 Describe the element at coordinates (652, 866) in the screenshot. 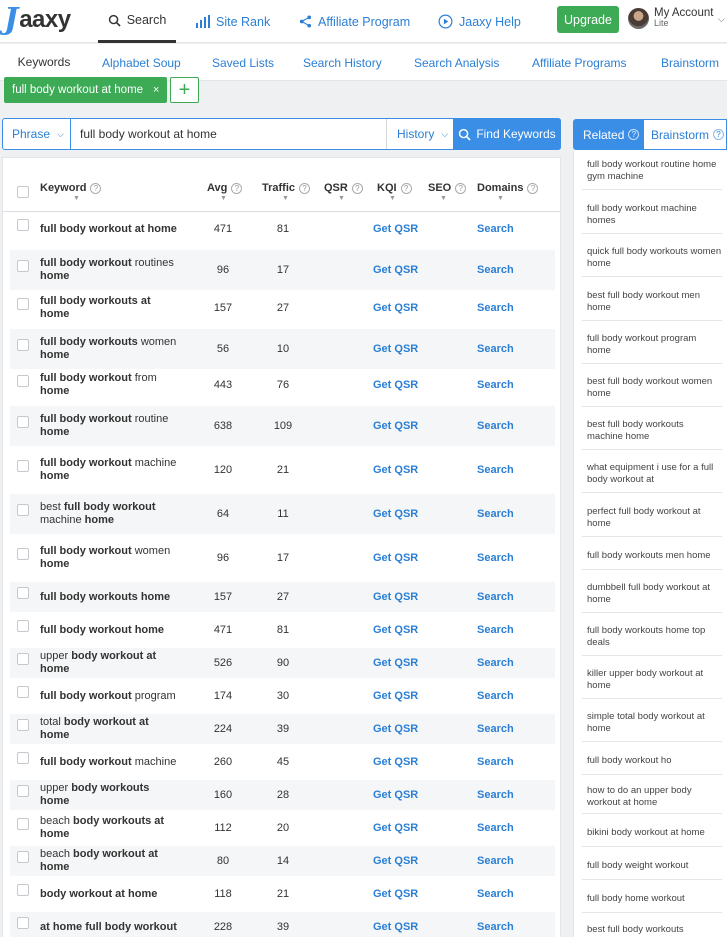

I see `related-keyword-item: full body weight workout` at that location.